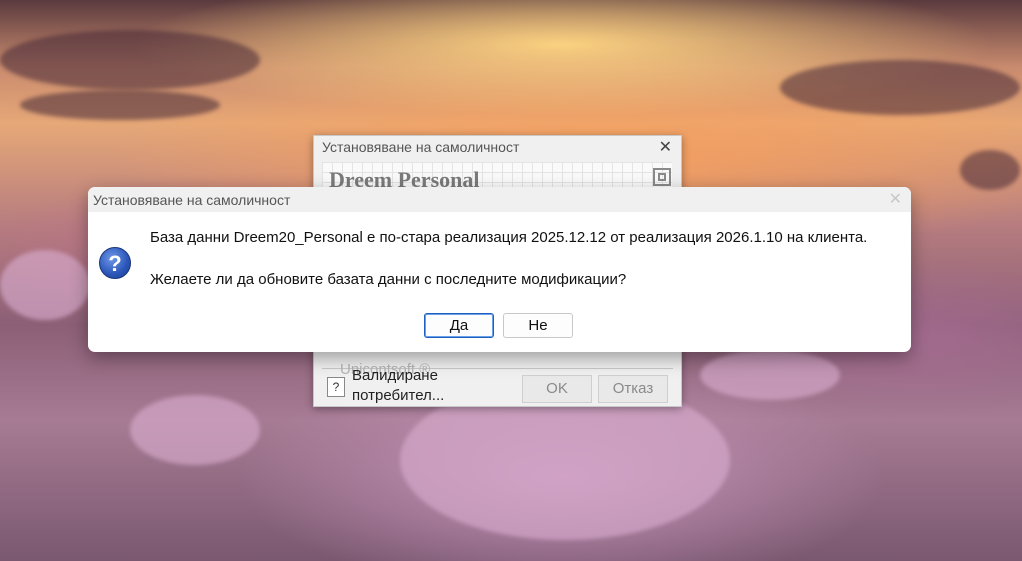  What do you see at coordinates (459, 325) in the screenshot?
I see `yes-button: Да` at bounding box center [459, 325].